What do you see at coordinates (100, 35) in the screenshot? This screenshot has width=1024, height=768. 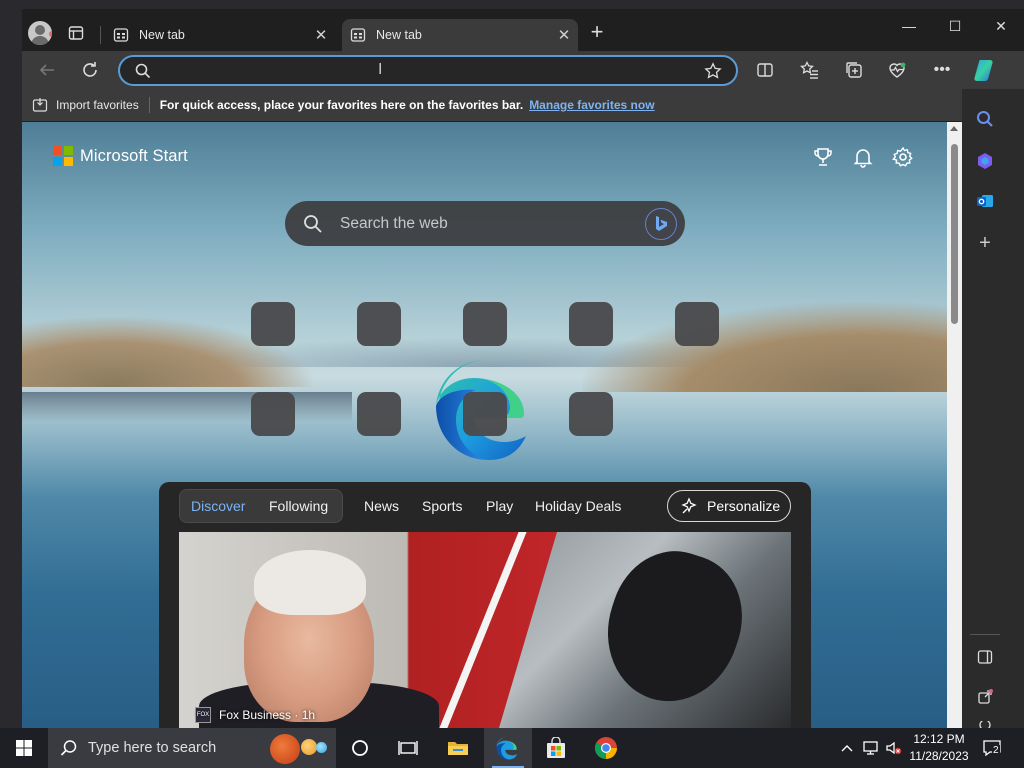 I see `tab-separator` at bounding box center [100, 35].